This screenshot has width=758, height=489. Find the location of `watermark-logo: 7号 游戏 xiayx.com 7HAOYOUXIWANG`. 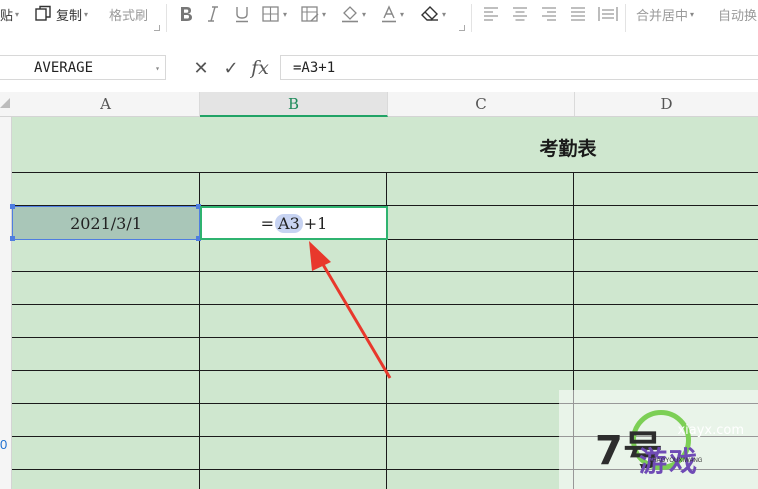

watermark-logo: 7号 游戏 xiayx.com 7HAOYOUXIWANG is located at coordinates (658, 439).